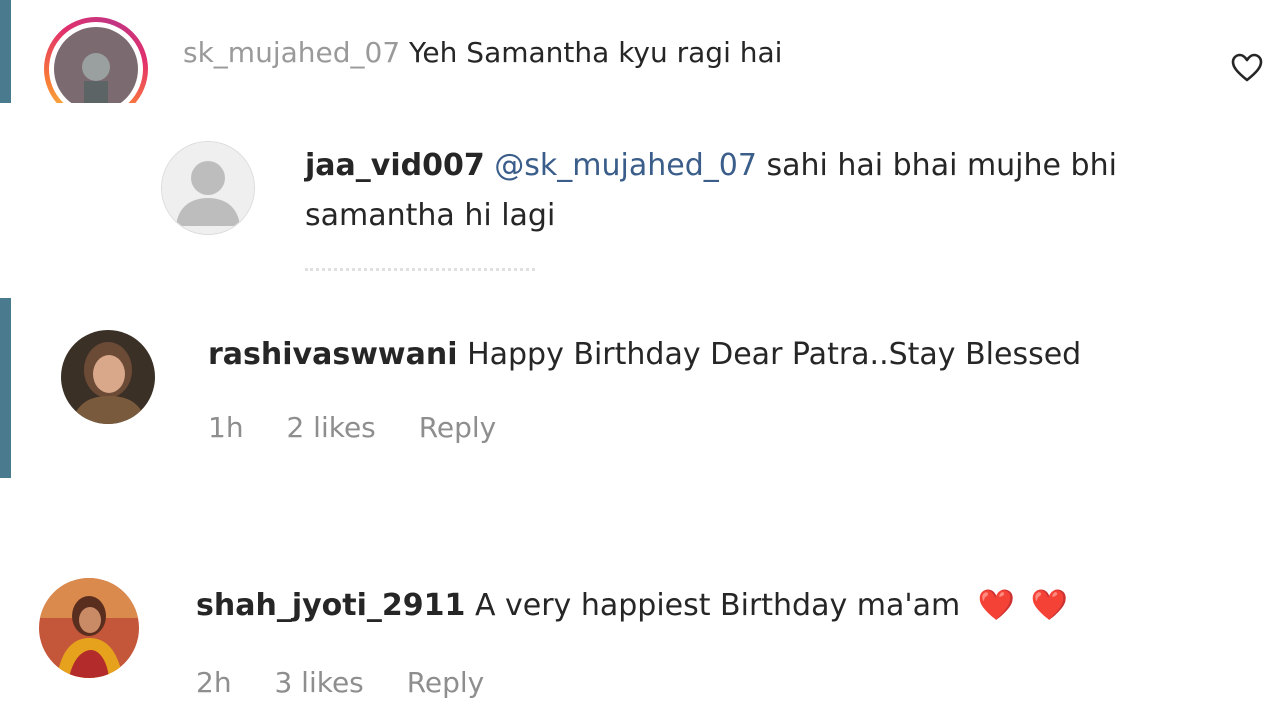  I want to click on default-profile-icon, so click(208, 188).